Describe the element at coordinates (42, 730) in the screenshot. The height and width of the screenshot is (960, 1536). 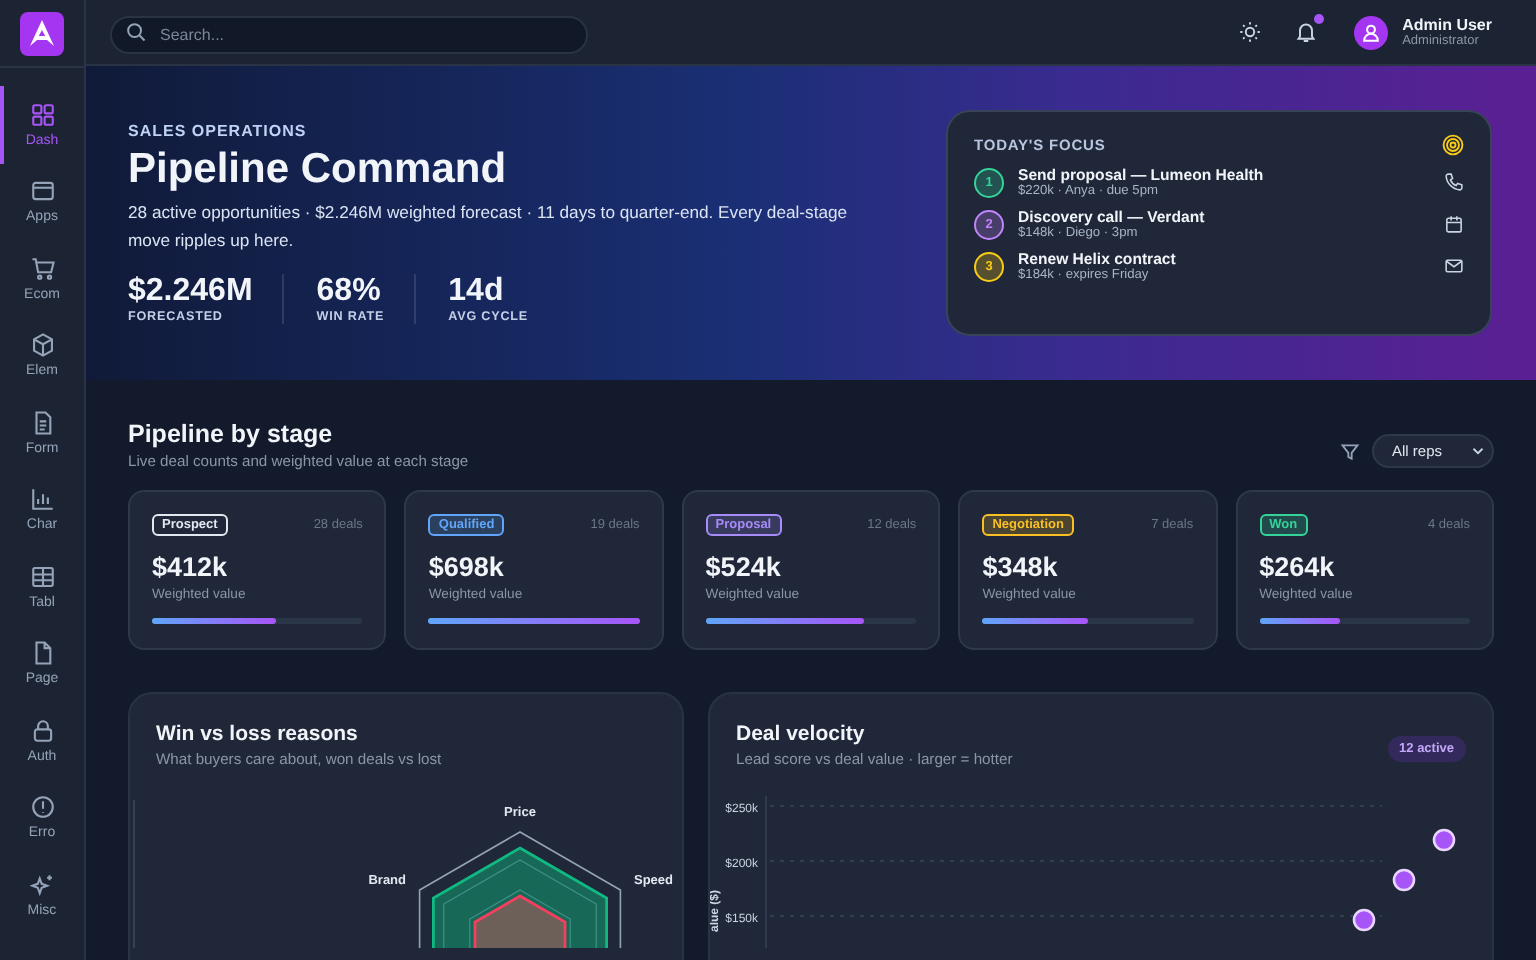
I see `lock-icon` at that location.